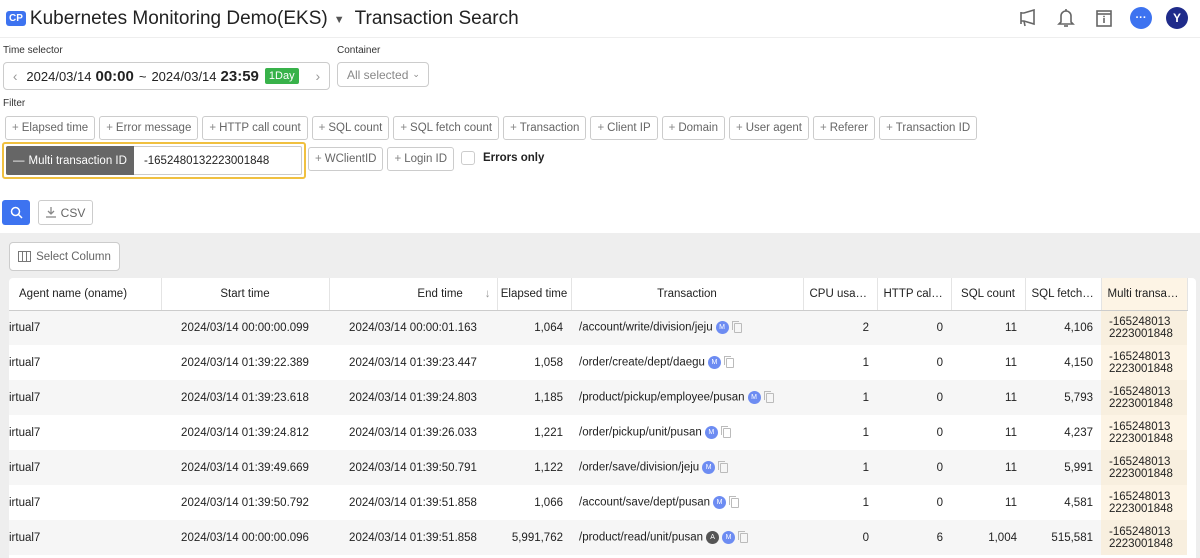 The image size is (1200, 558). What do you see at coordinates (769, 128) in the screenshot?
I see `filter-chip-user-agent: + User agent` at bounding box center [769, 128].